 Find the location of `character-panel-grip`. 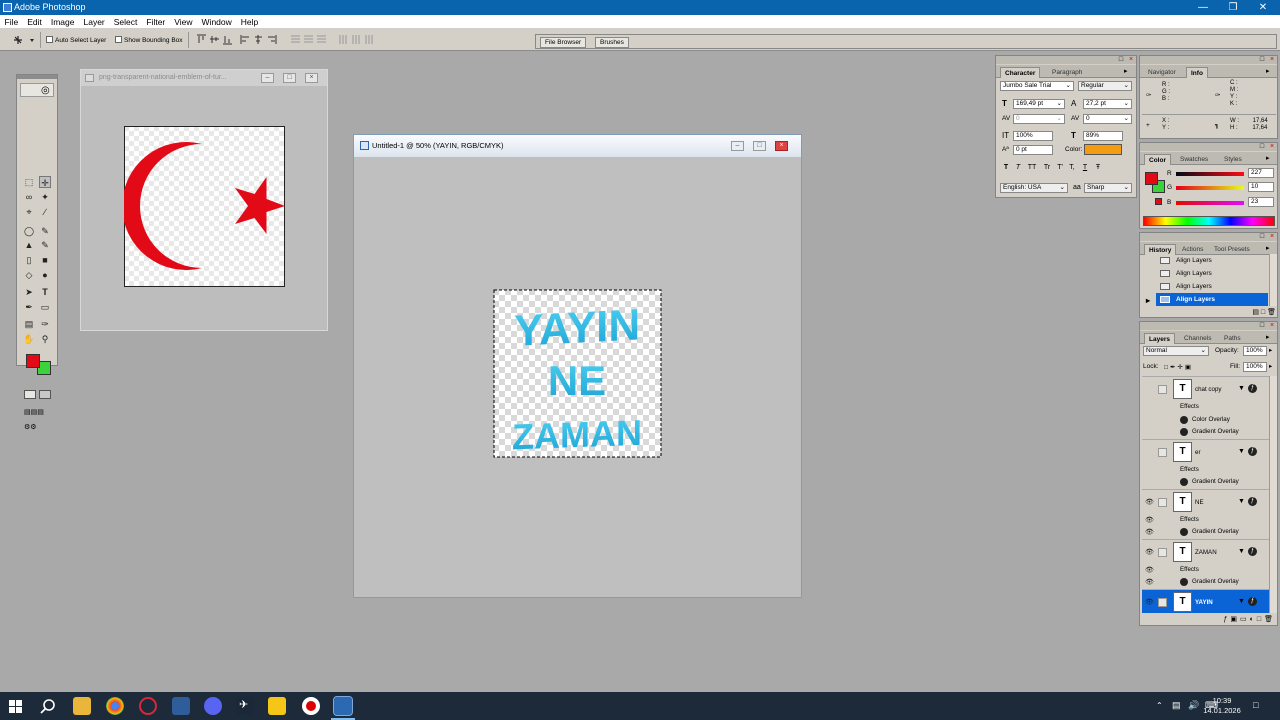

character-panel-grip is located at coordinates (1066, 60).